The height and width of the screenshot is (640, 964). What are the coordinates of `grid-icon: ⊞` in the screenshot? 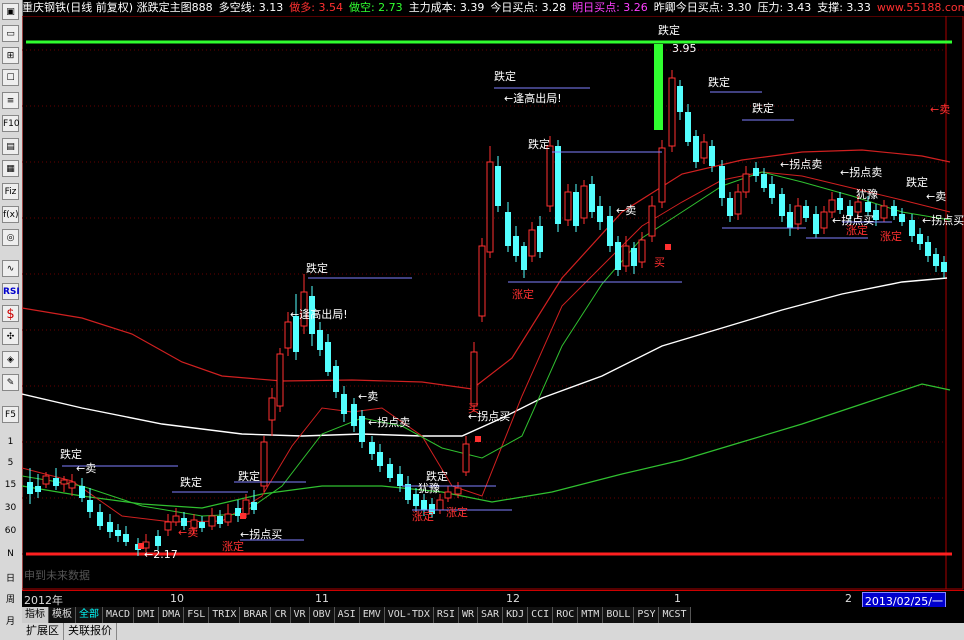 It's located at (10, 55).